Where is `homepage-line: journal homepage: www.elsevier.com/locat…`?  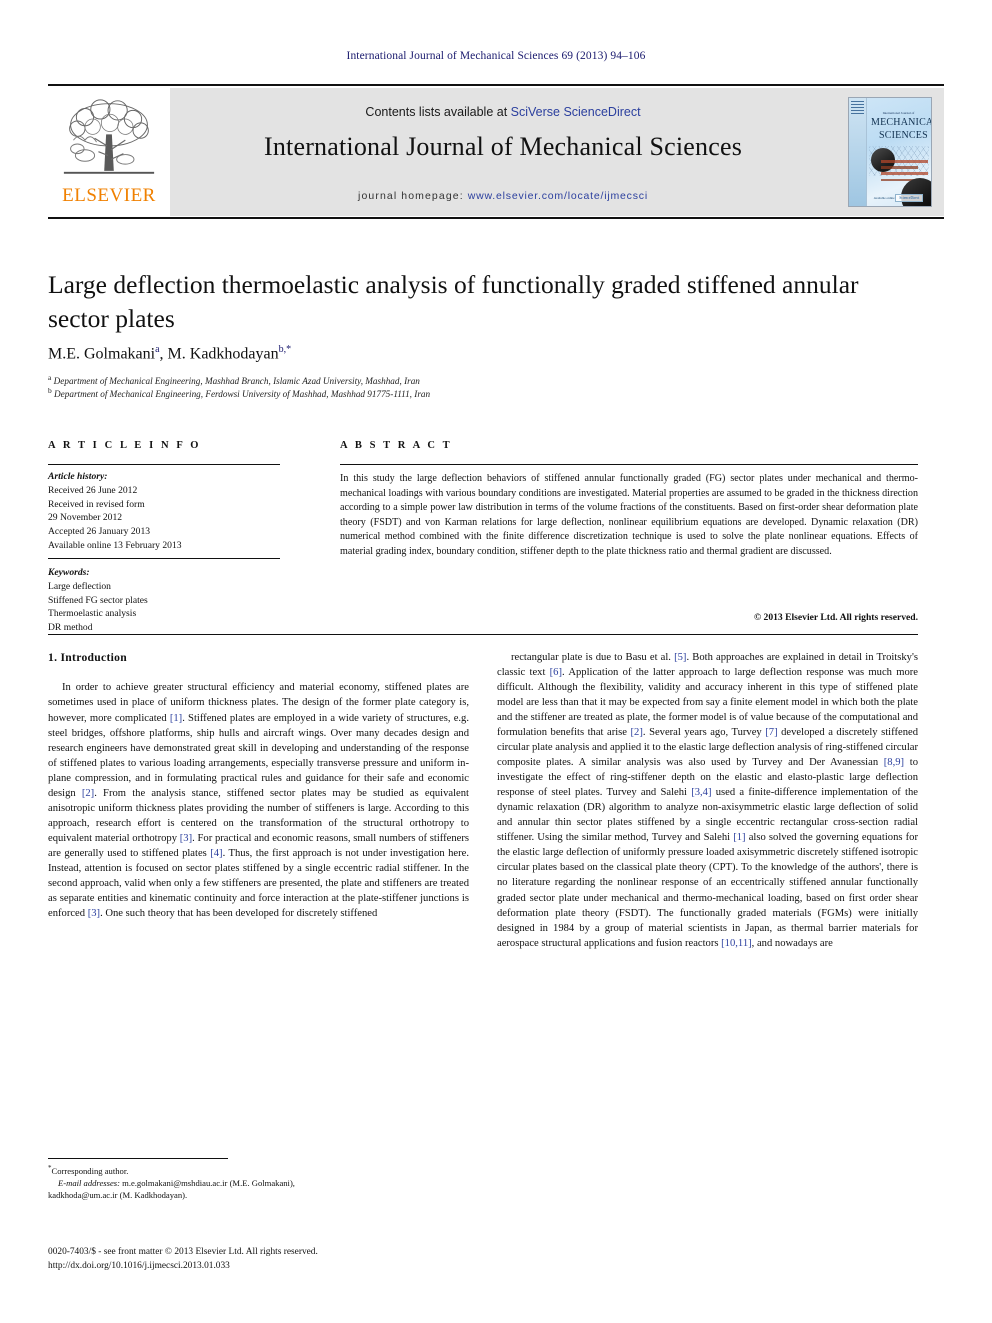 homepage-line: journal homepage: www.elsevier.com/locat… is located at coordinates (503, 196).